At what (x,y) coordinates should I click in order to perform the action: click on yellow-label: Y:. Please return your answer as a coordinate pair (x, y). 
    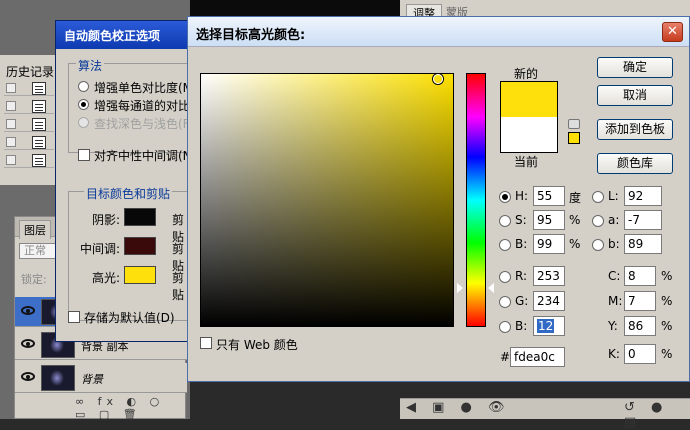
    Looking at the image, I should click on (613, 326).